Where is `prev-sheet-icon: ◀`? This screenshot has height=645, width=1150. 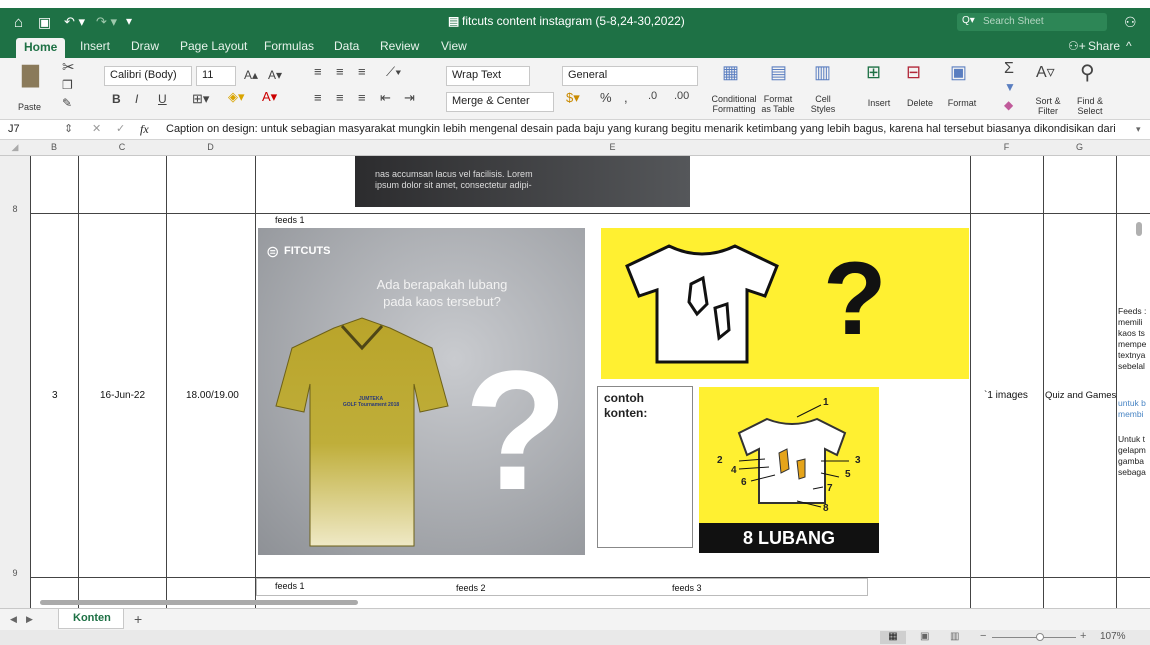
prev-sheet-icon: ◀ is located at coordinates (13, 619).